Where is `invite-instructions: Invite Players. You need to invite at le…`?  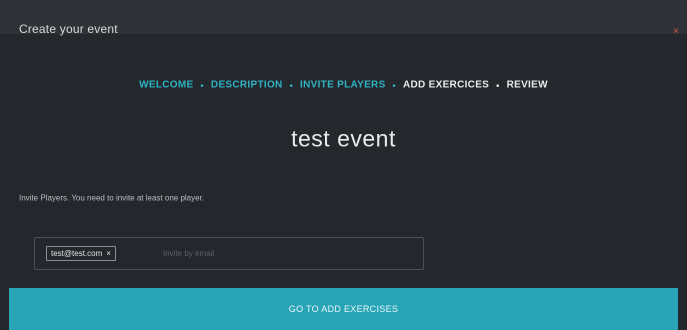 invite-instructions: Invite Players. You need to invite at le… is located at coordinates (112, 198).